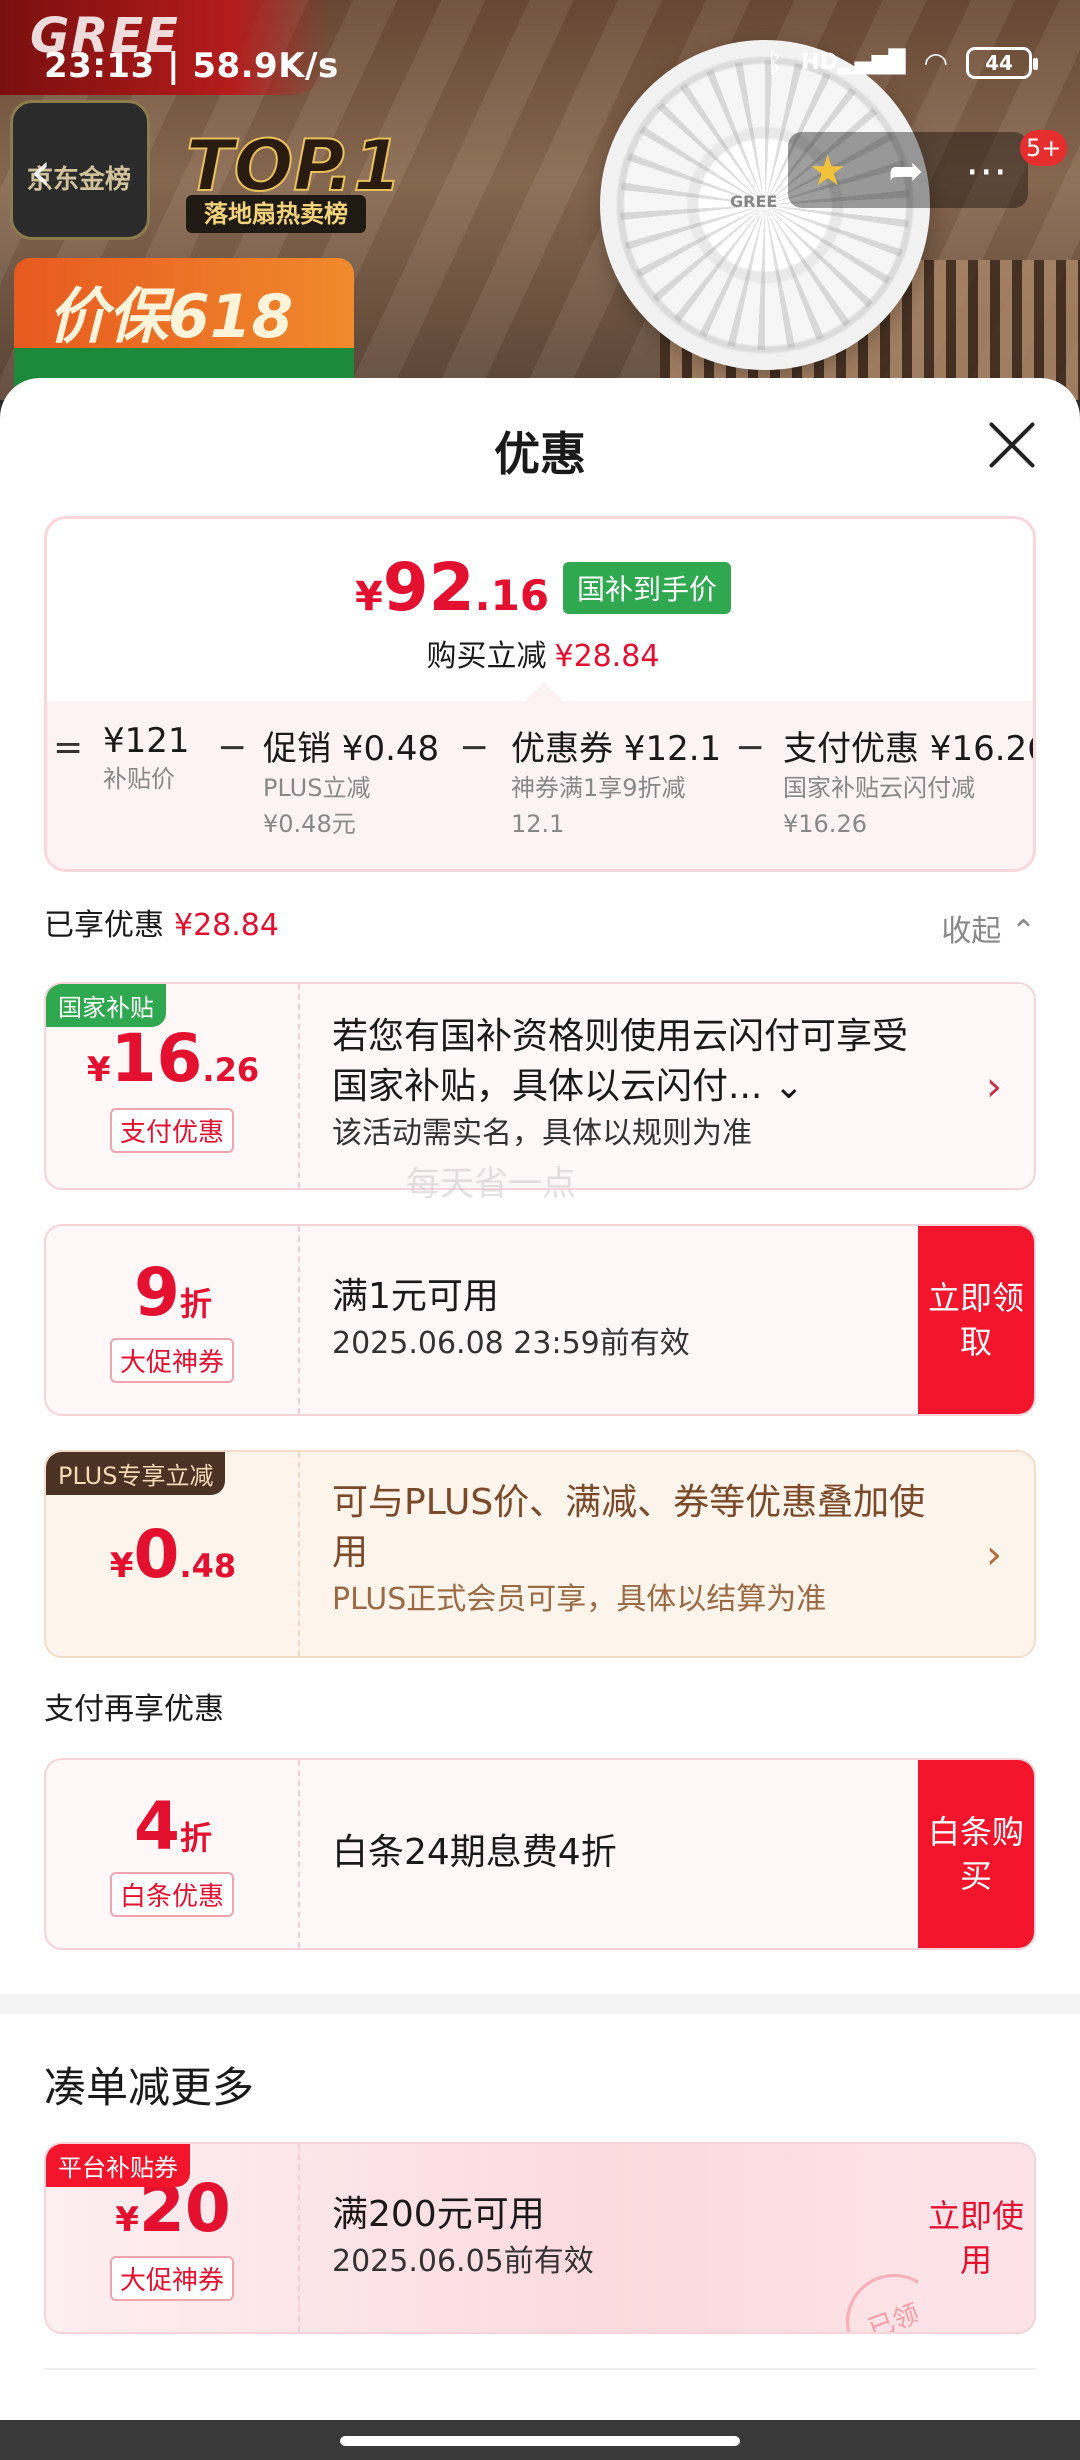  I want to click on card-left: 4折 白条优惠, so click(173, 1854).